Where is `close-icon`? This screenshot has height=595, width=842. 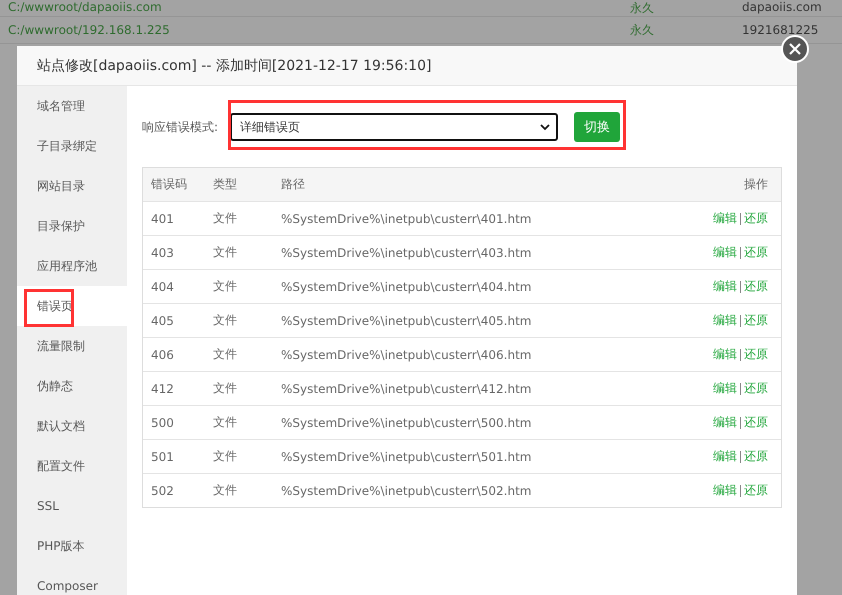
close-icon is located at coordinates (795, 49).